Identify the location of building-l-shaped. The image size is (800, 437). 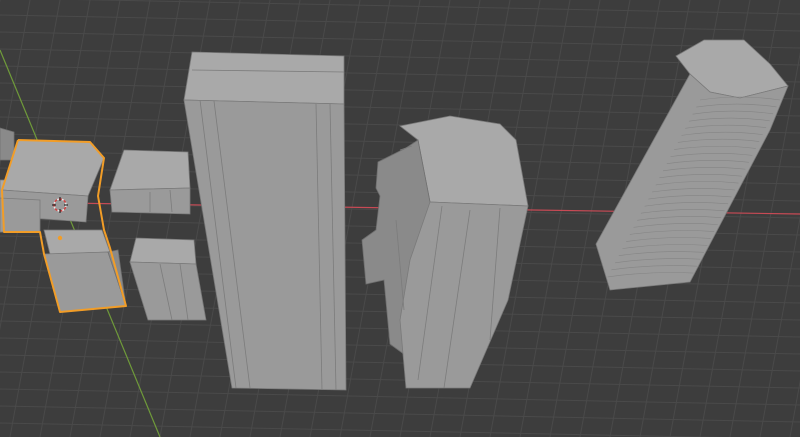
(63, 226).